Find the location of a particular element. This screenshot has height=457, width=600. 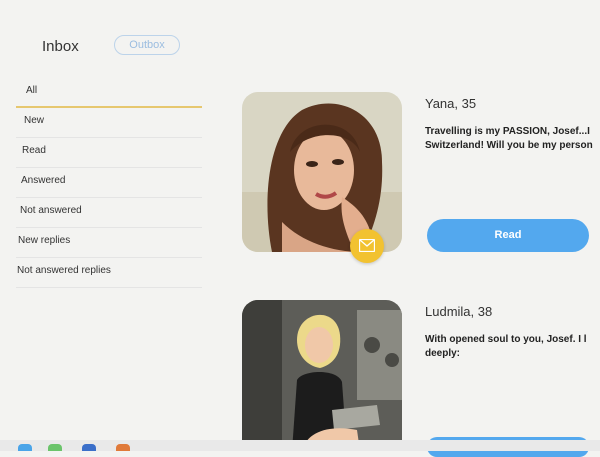

filter-new: New is located at coordinates (109, 123).